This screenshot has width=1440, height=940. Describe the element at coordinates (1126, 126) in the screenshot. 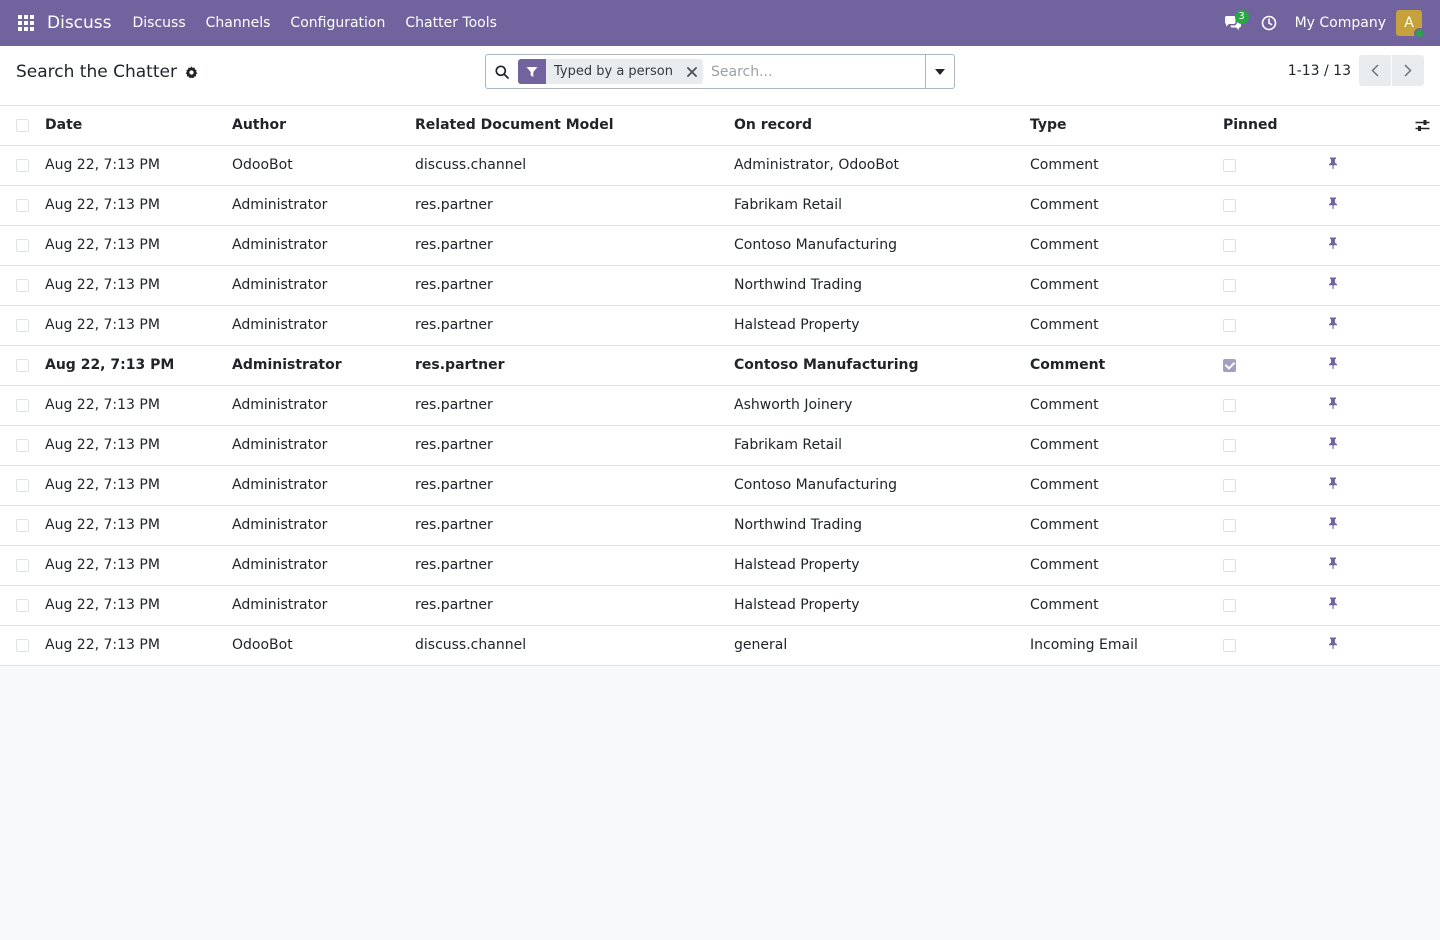

I see `column-header-type: Type` at that location.